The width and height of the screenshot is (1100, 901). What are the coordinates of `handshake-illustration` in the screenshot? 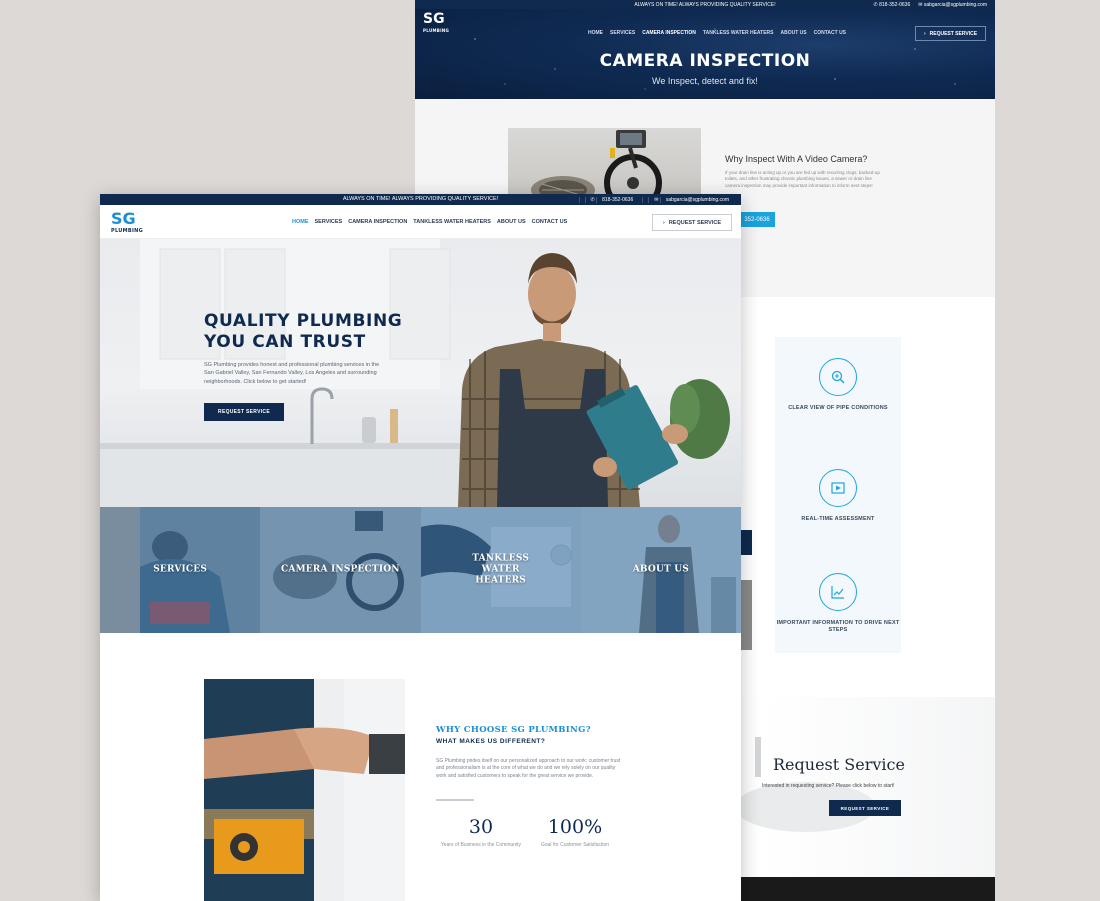 It's located at (304, 790).